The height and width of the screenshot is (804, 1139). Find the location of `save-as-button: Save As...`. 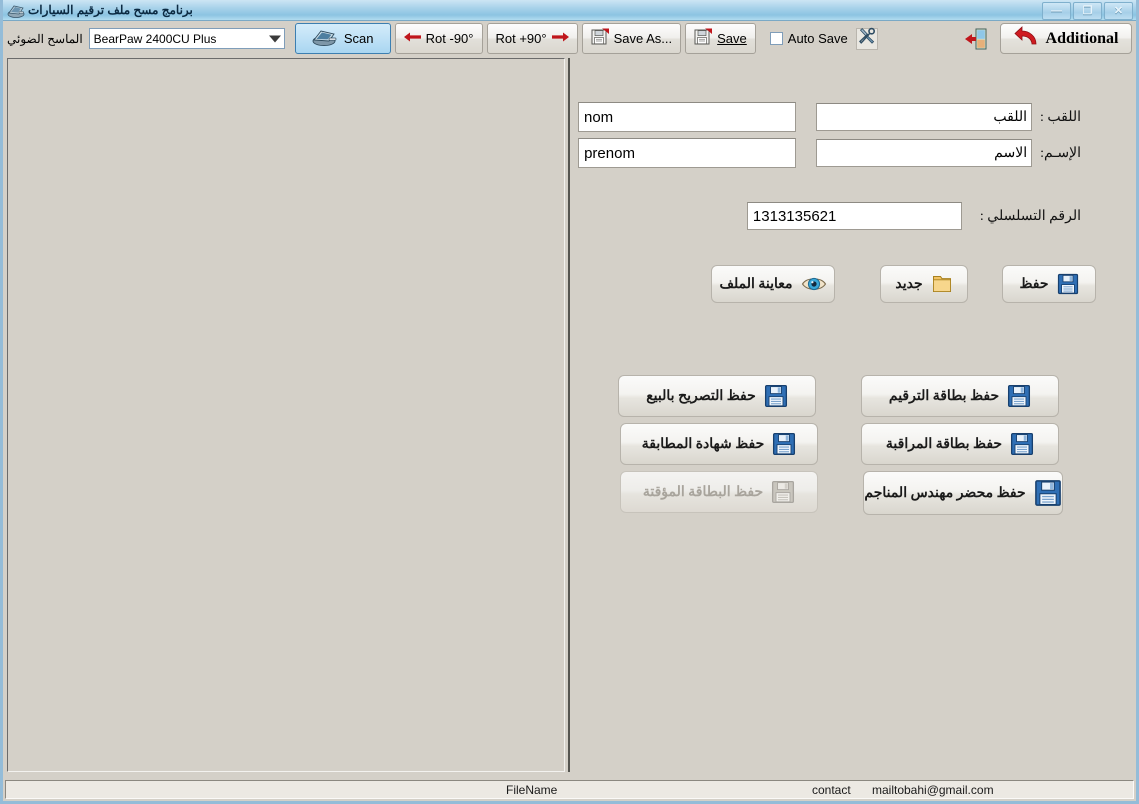

save-as-button: Save As... is located at coordinates (631, 38).